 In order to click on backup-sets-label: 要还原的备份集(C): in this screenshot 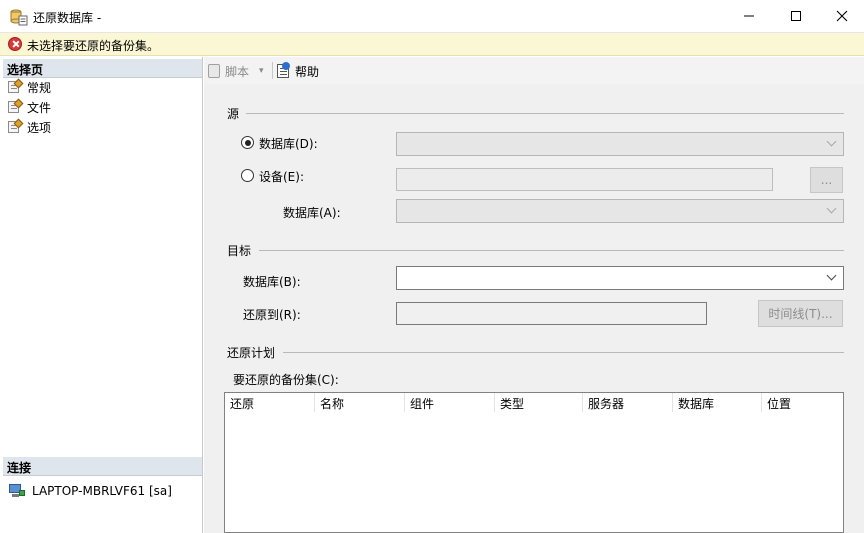, I will do `click(286, 380)`.